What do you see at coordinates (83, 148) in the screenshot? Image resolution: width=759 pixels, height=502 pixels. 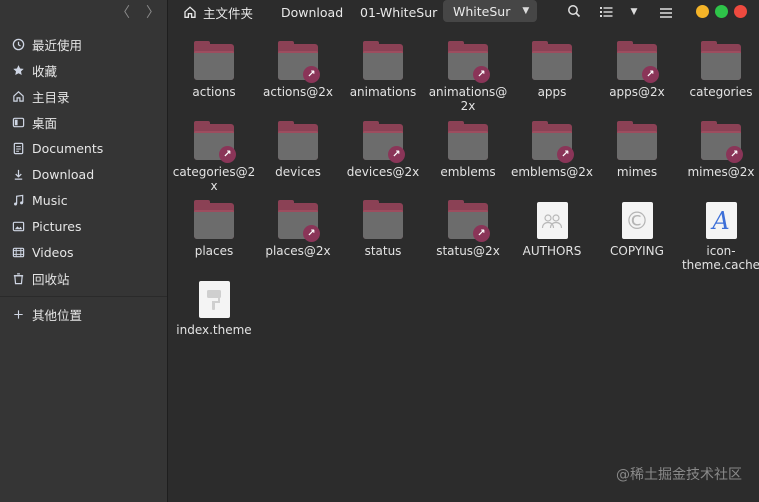 I see `sidebar-item-documents: Documents` at bounding box center [83, 148].